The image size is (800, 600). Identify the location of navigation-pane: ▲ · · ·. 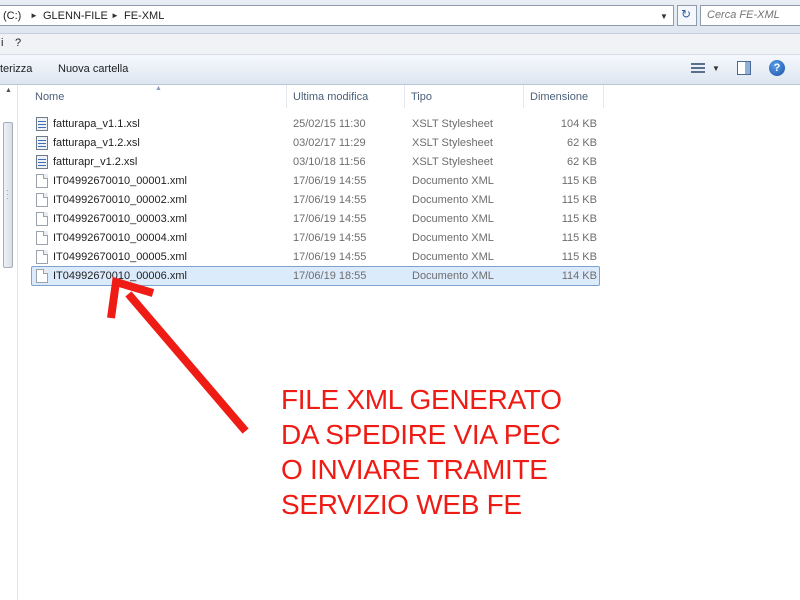
(9, 342).